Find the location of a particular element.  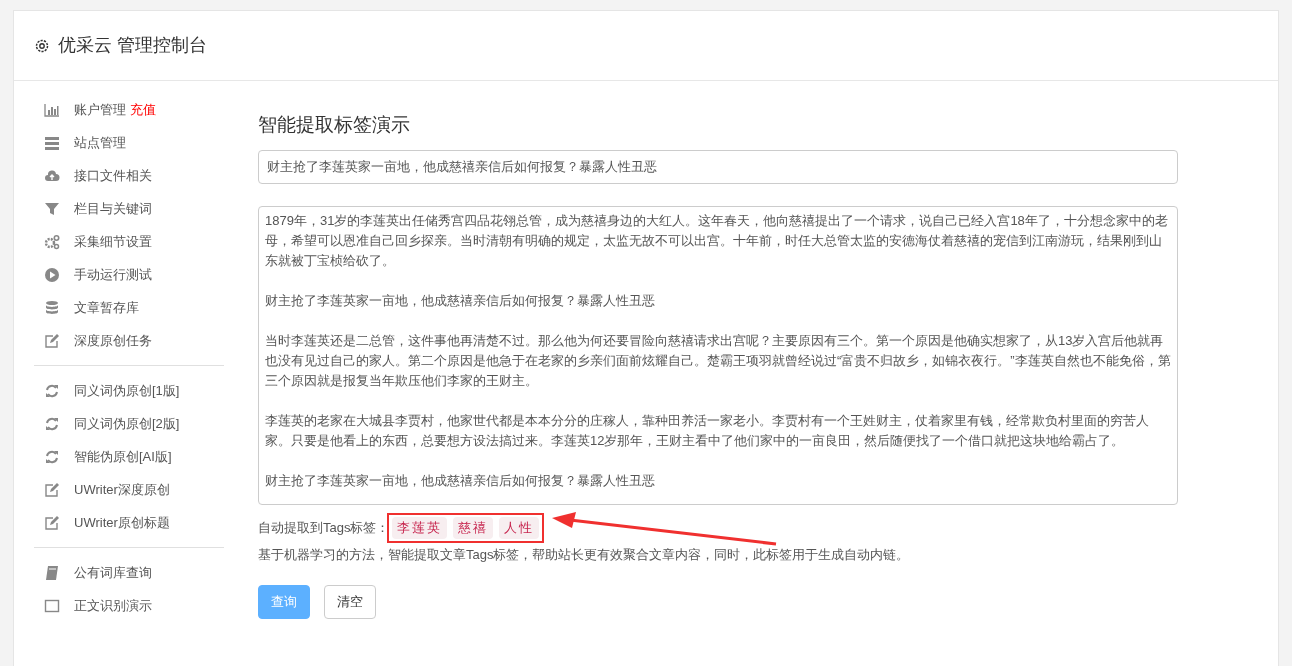

sidebar-label: 接口文件相关 is located at coordinates (113, 175).